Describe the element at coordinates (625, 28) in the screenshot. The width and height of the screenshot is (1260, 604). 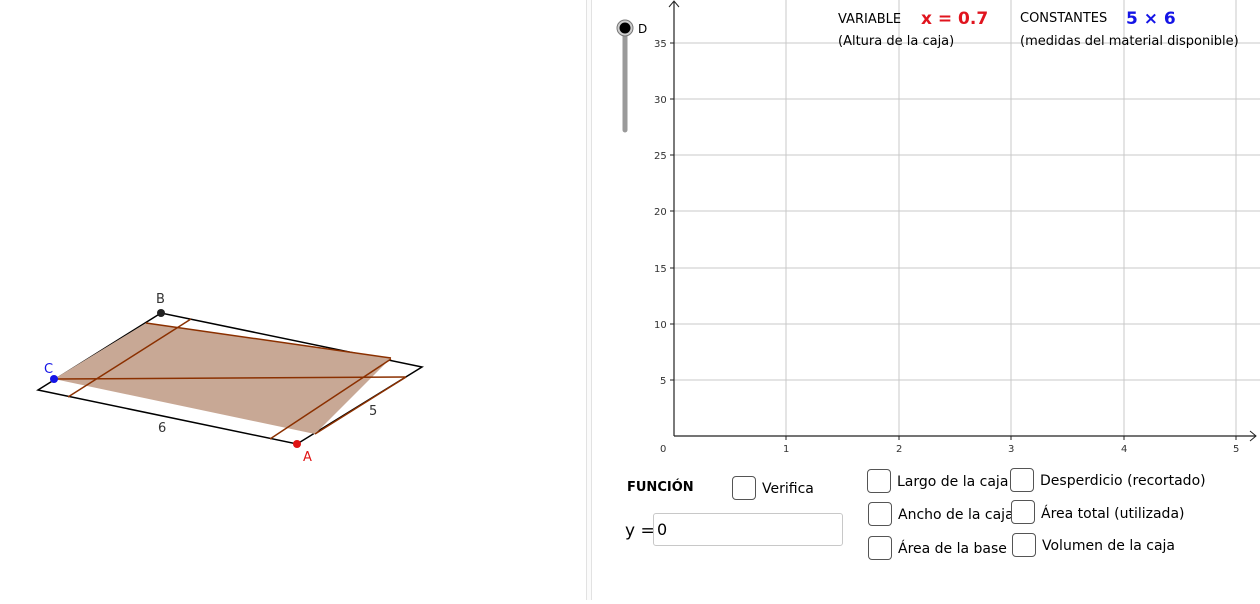
I see `slider-knob` at that location.